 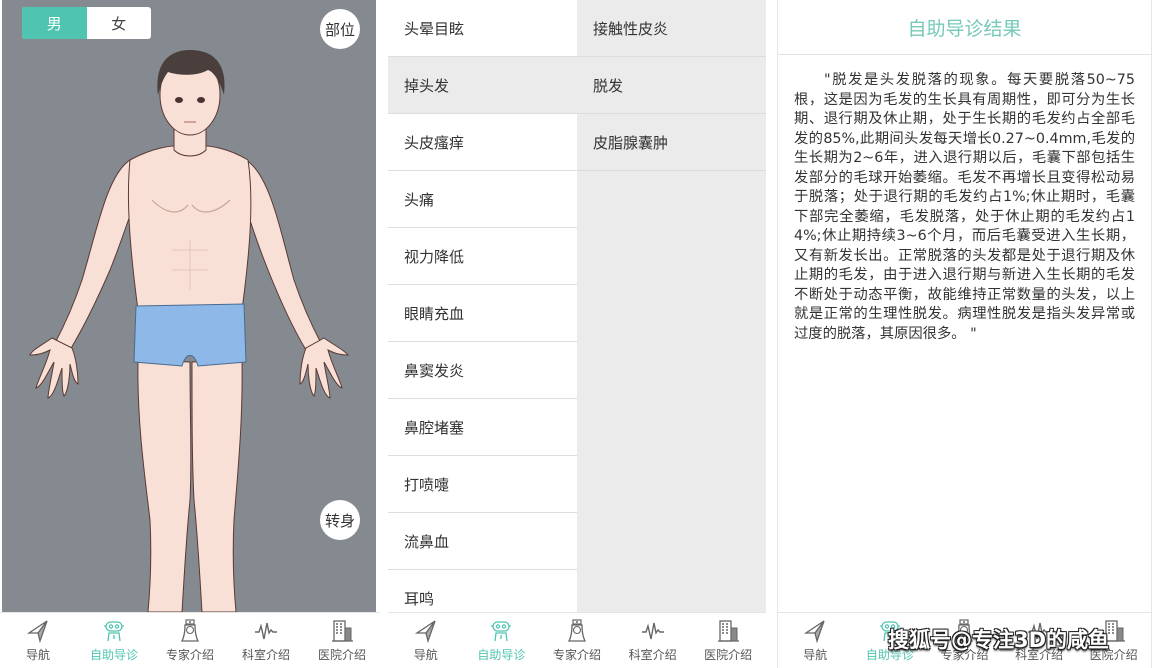 What do you see at coordinates (482, 484) in the screenshot?
I see `symptom-item: 打喷嚏` at bounding box center [482, 484].